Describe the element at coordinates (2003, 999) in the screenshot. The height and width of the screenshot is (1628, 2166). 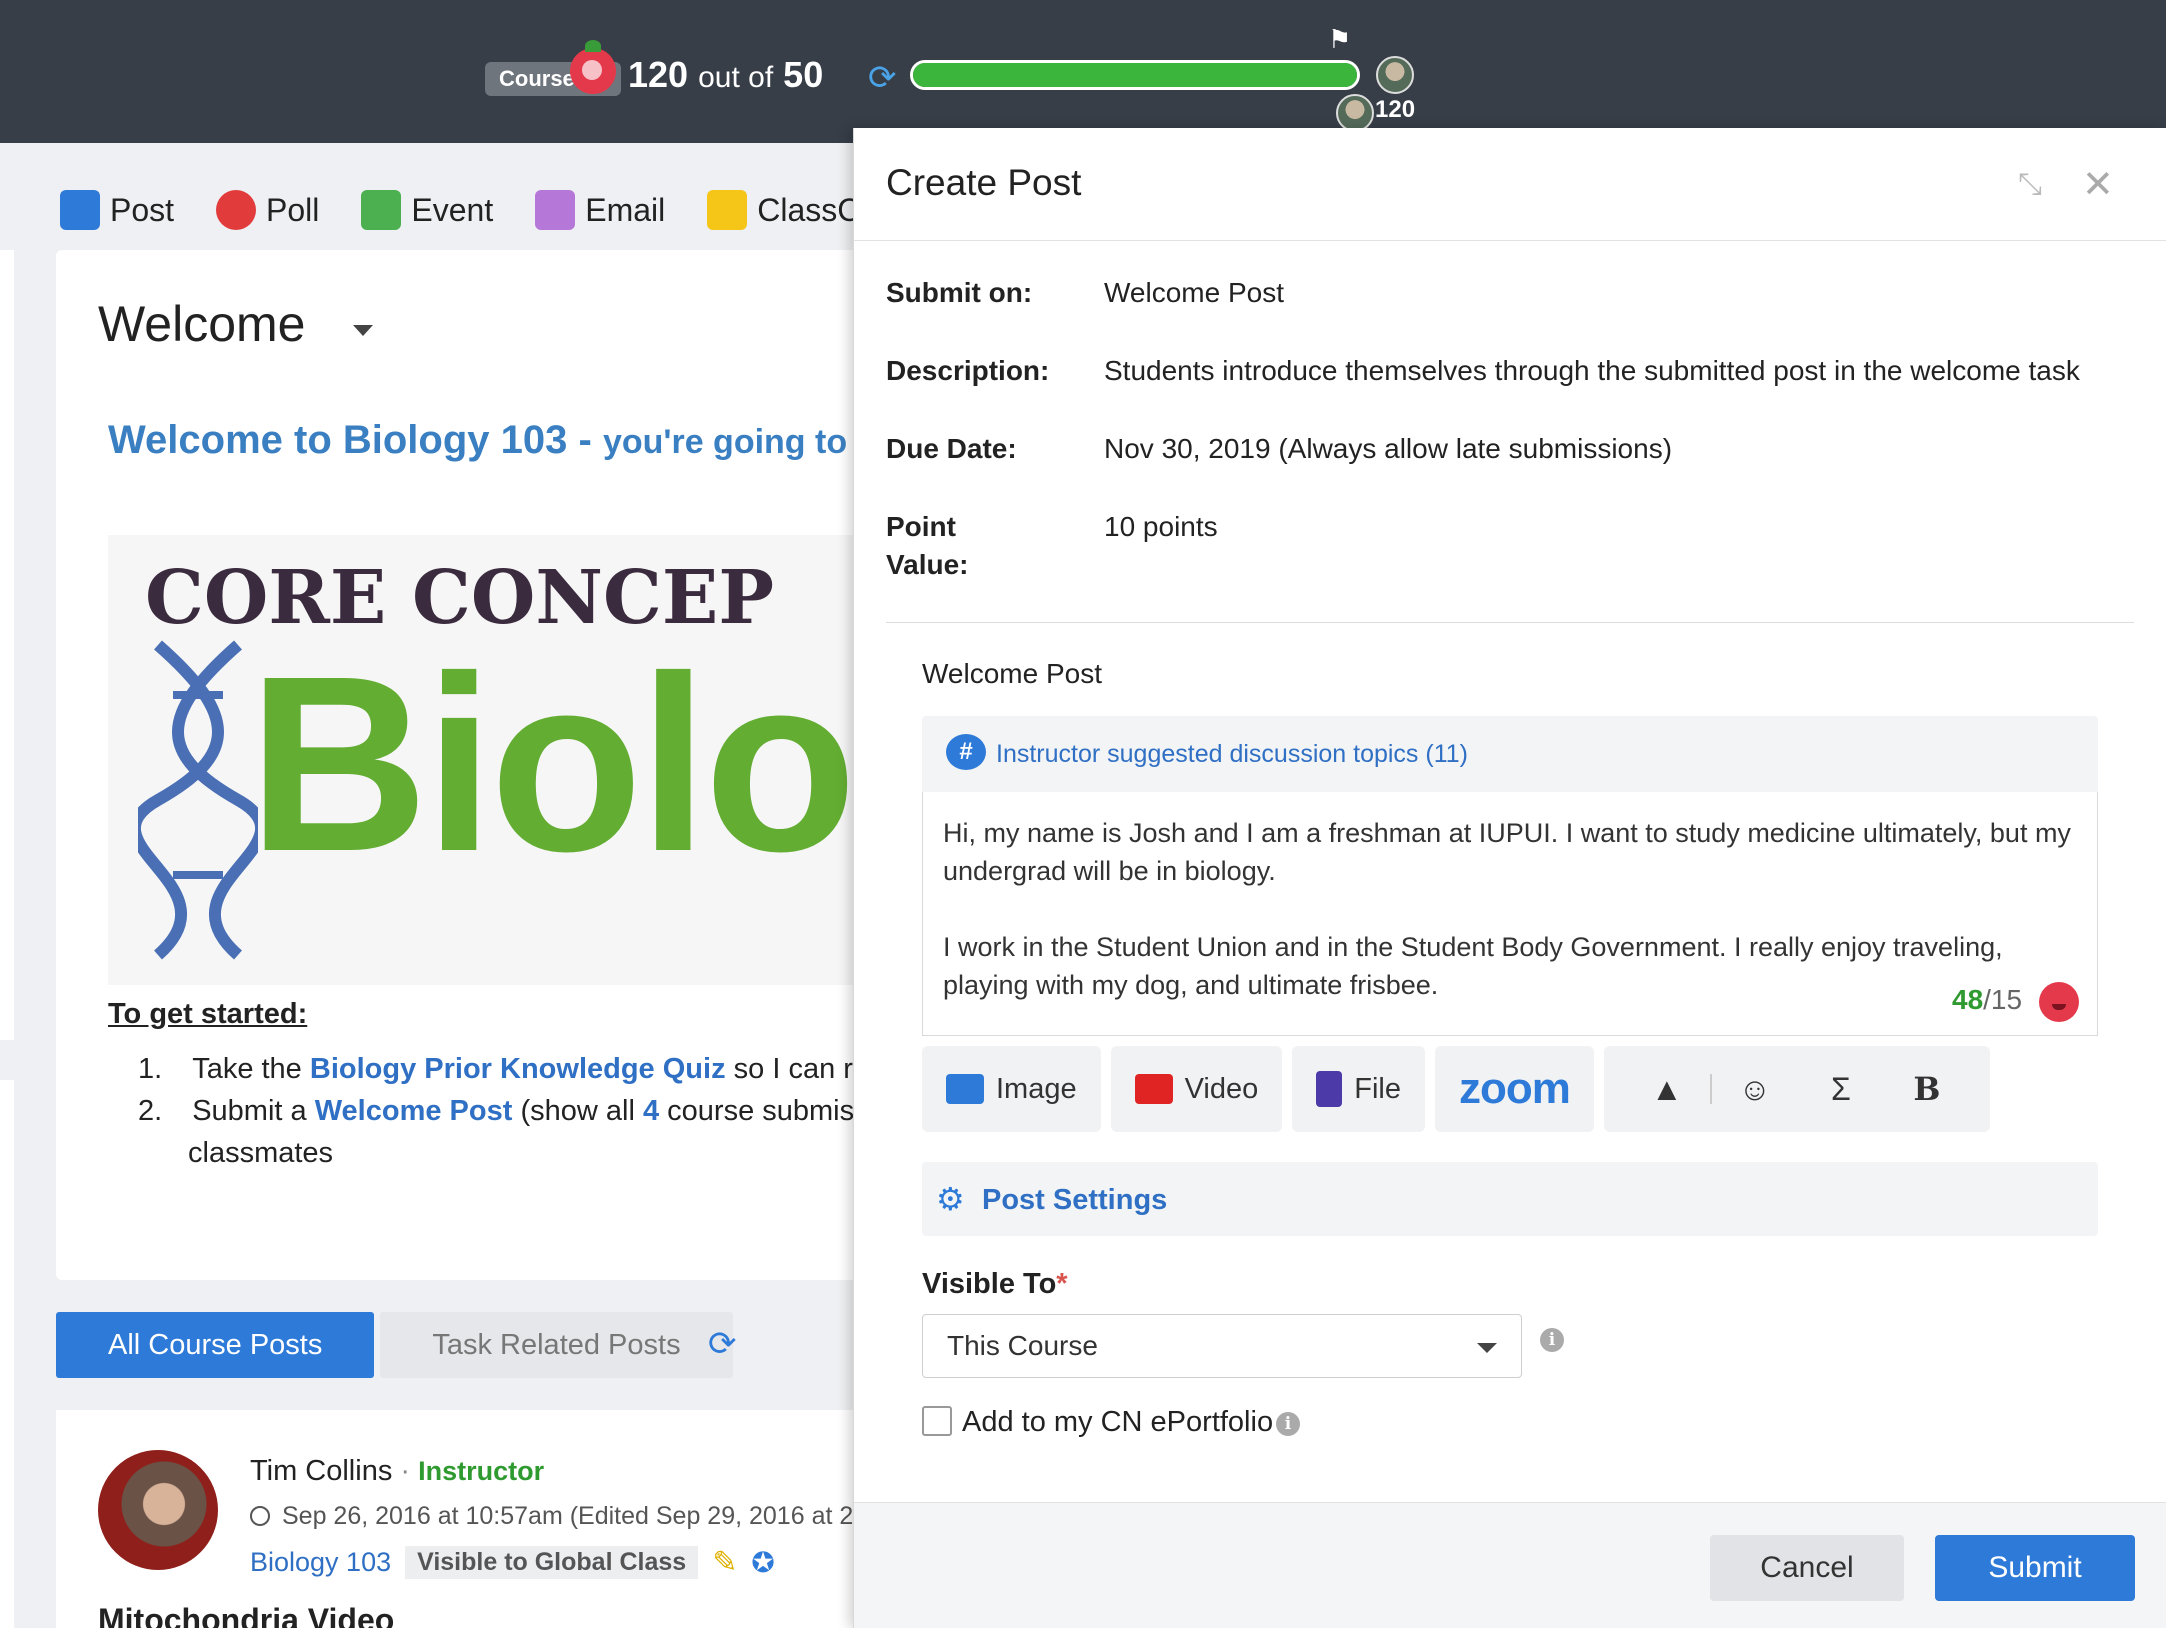
I see `word-count-target: /15` at that location.